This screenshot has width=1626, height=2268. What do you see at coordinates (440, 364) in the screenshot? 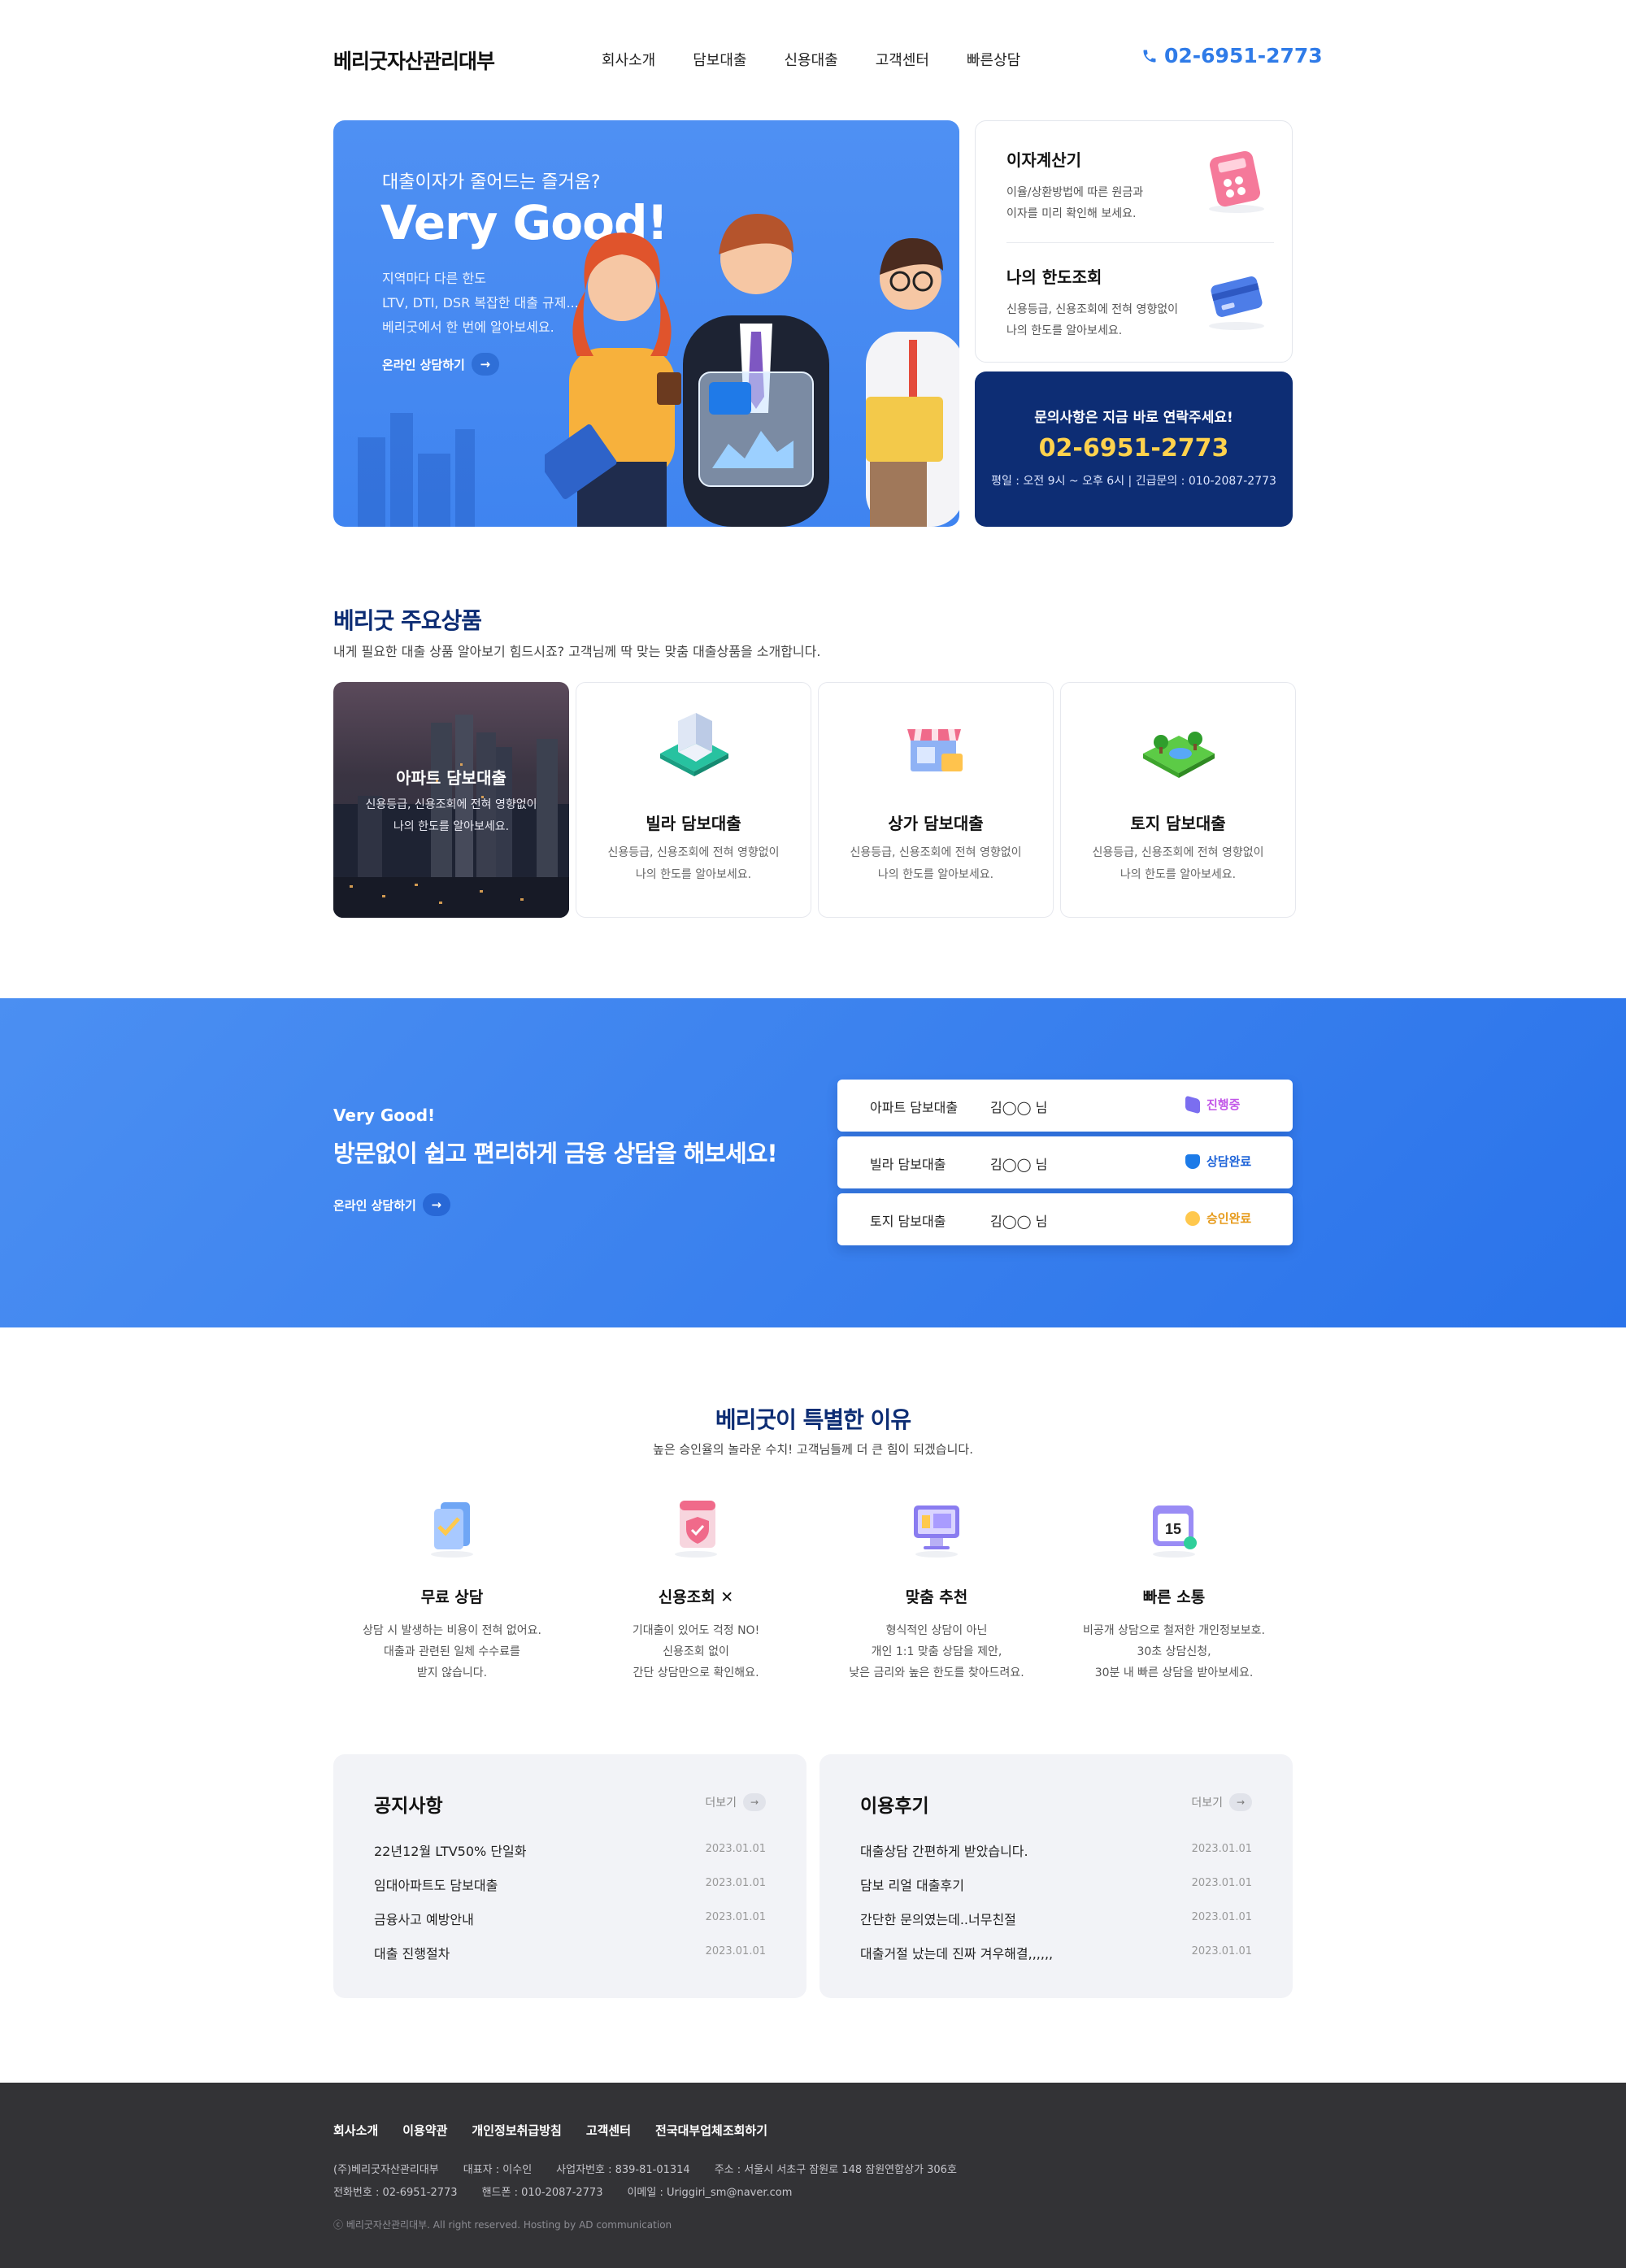
I see `hero-consult-button: 온라인 상담하기 →` at bounding box center [440, 364].